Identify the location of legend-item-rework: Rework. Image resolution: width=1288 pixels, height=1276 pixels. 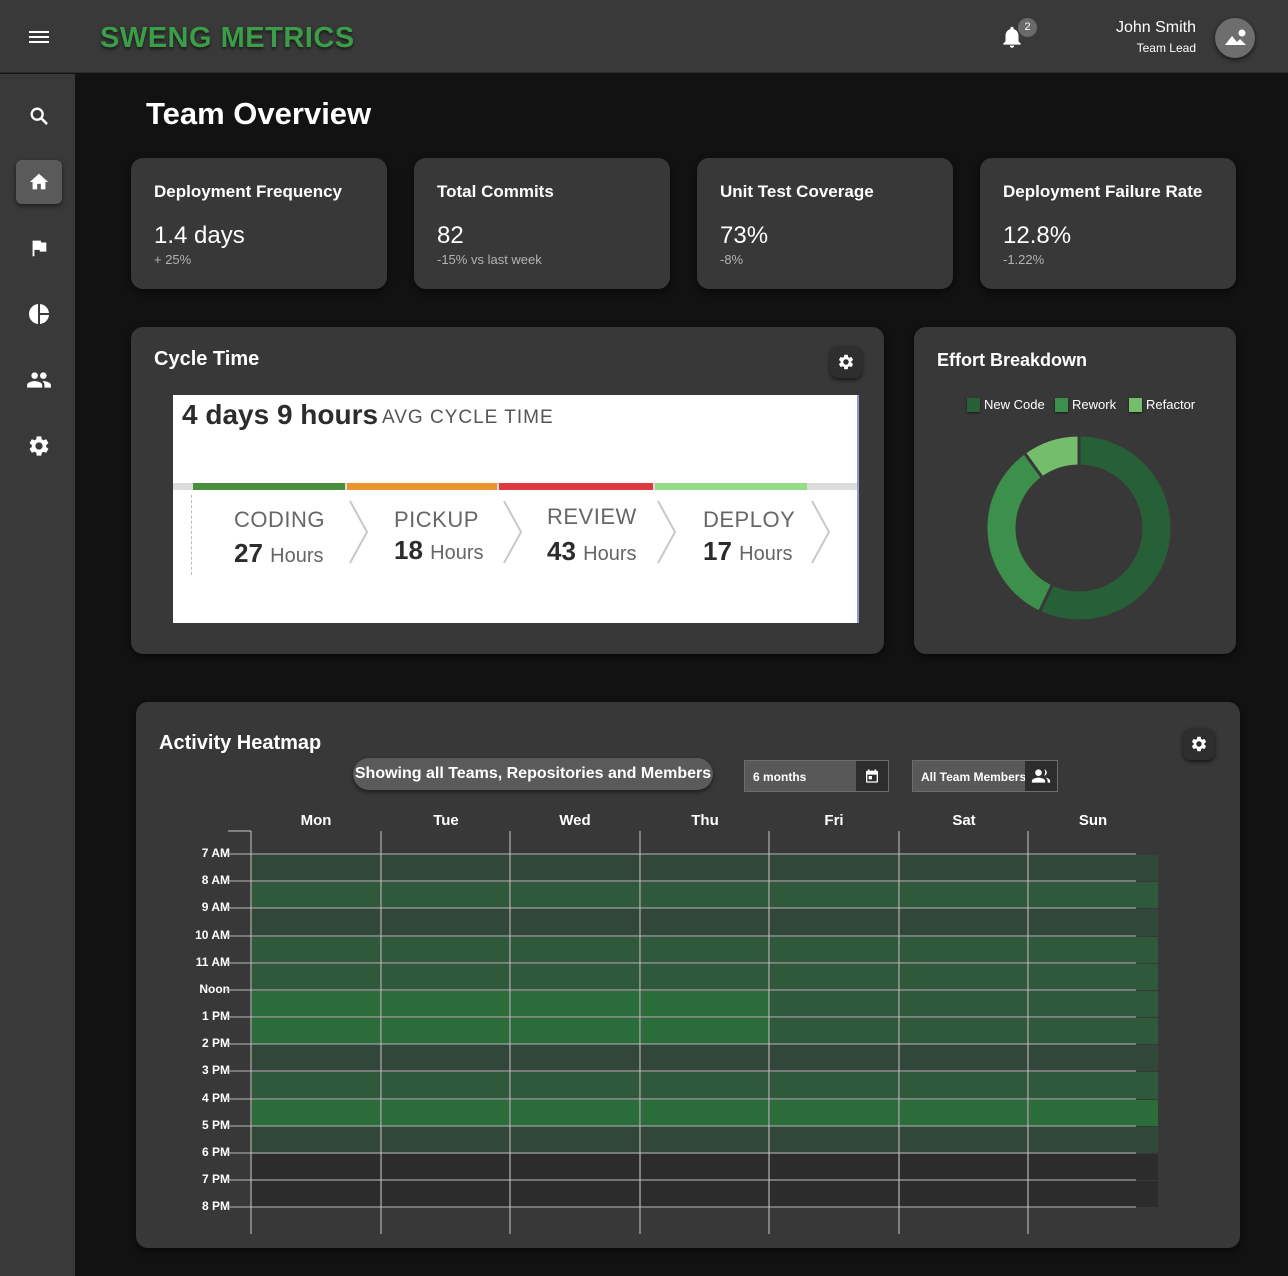
(1085, 404).